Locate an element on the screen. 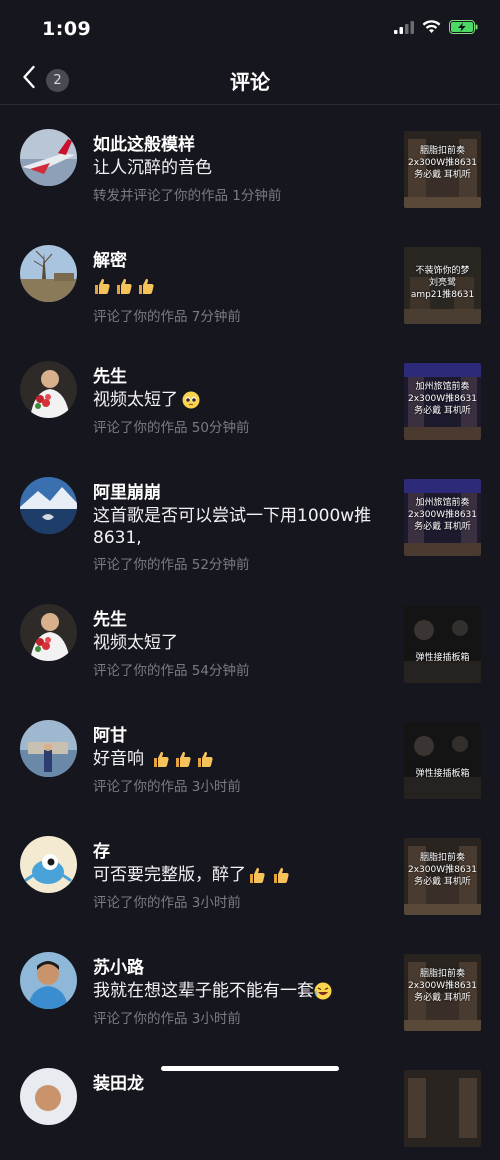 The image size is (500, 1160). comment-meta: 评论了你的作品 7分钟前 is located at coordinates (167, 317).